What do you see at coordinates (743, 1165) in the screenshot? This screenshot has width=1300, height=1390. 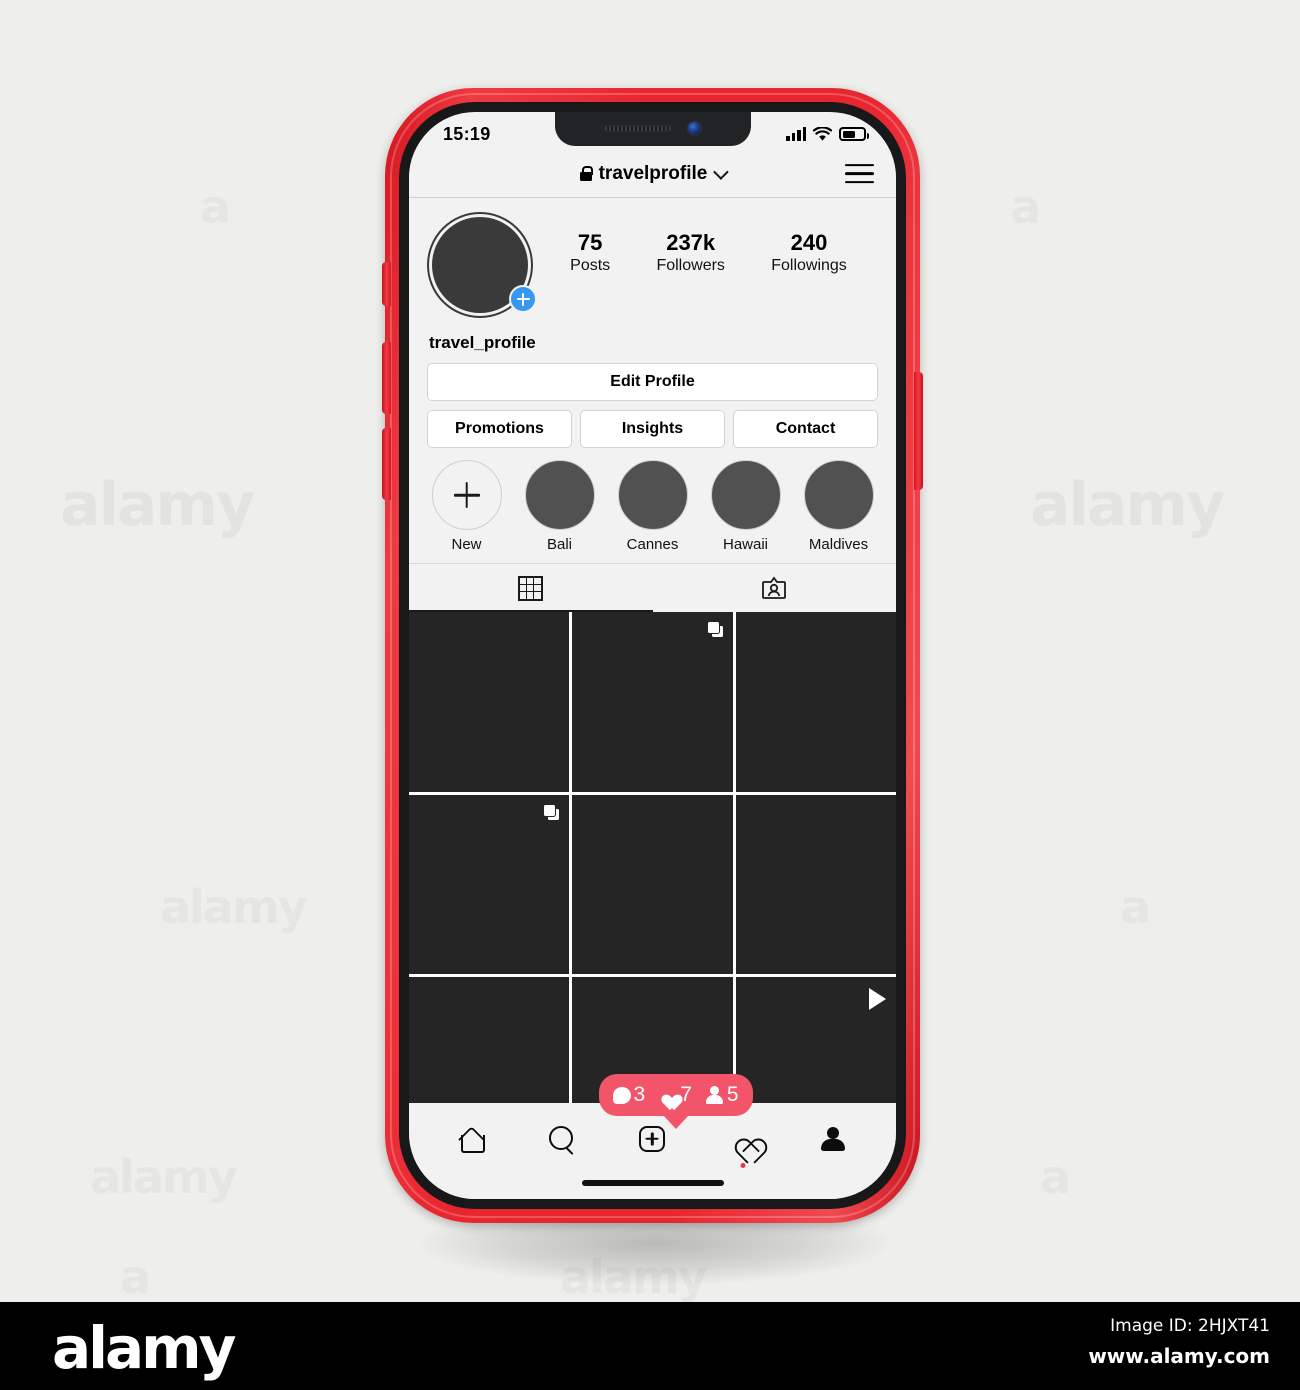 I see `activity-dot` at bounding box center [743, 1165].